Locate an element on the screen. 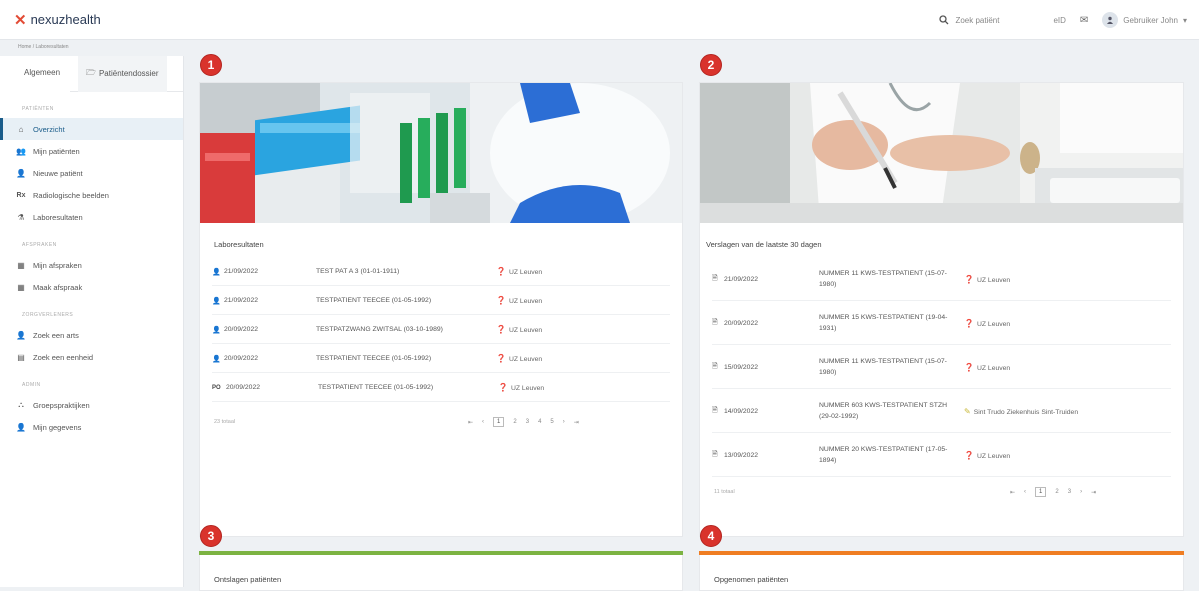 The width and height of the screenshot is (1199, 591). sidebar-item: ▤ Zoek een eenheid is located at coordinates (91, 357).